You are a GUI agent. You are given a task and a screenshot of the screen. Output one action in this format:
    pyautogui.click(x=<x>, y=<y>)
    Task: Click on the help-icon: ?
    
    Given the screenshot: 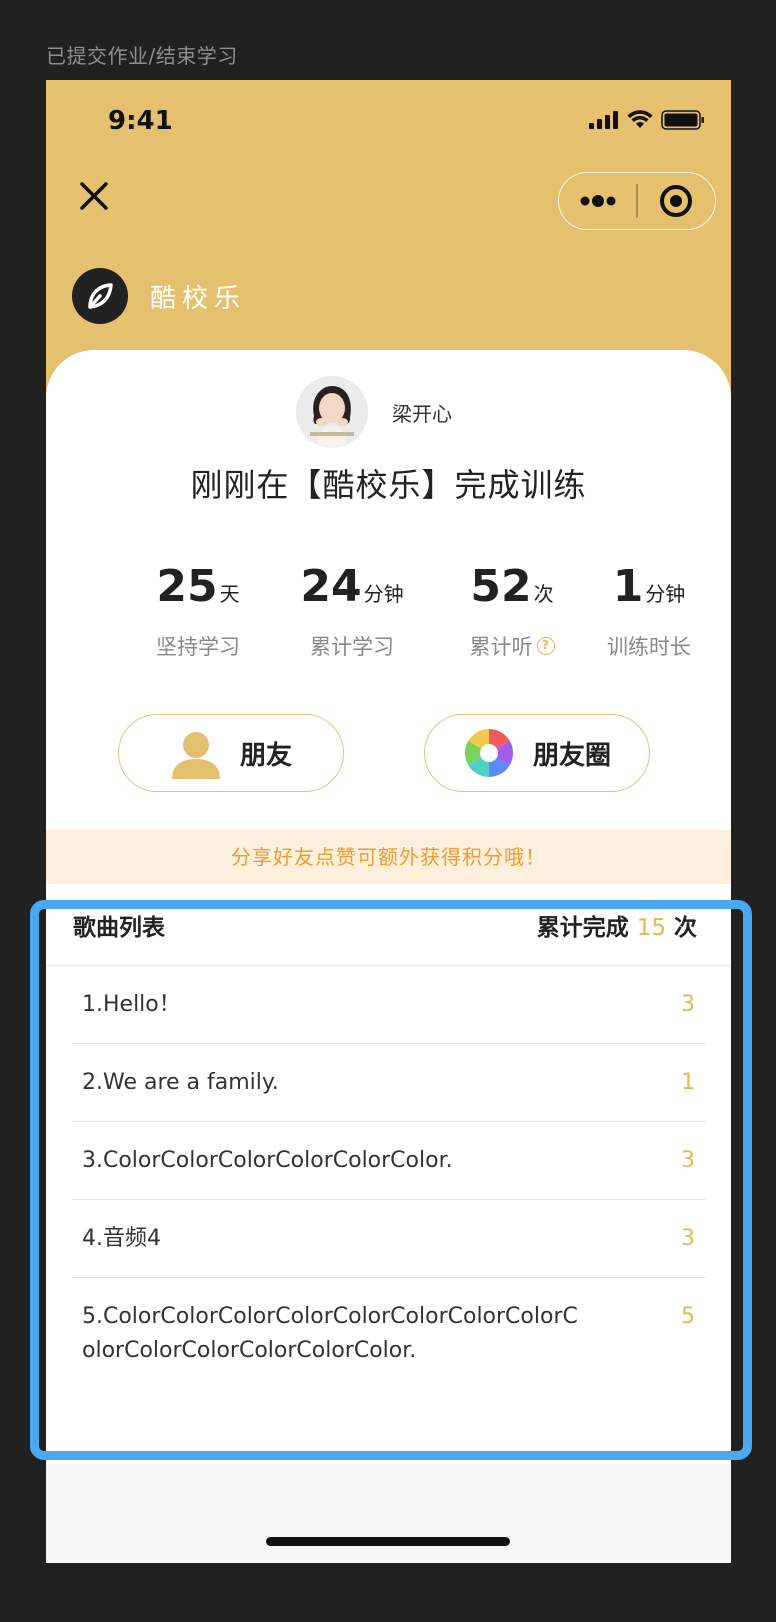 What is the action you would take?
    pyautogui.click(x=545, y=646)
    